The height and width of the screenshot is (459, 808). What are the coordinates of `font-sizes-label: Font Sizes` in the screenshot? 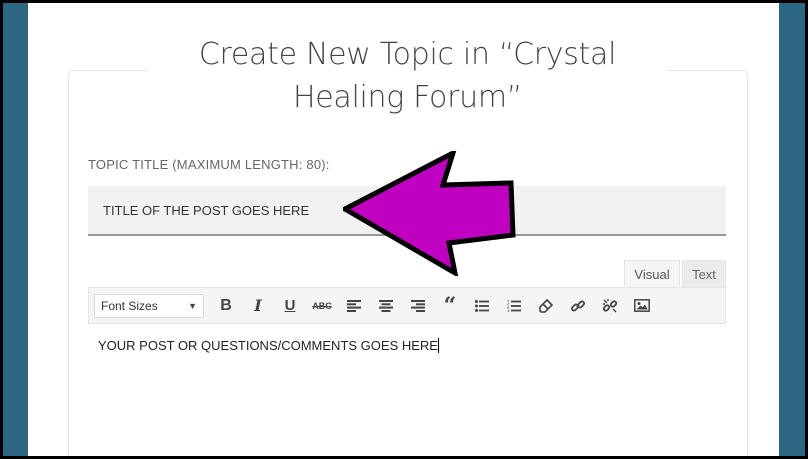 It's located at (129, 305).